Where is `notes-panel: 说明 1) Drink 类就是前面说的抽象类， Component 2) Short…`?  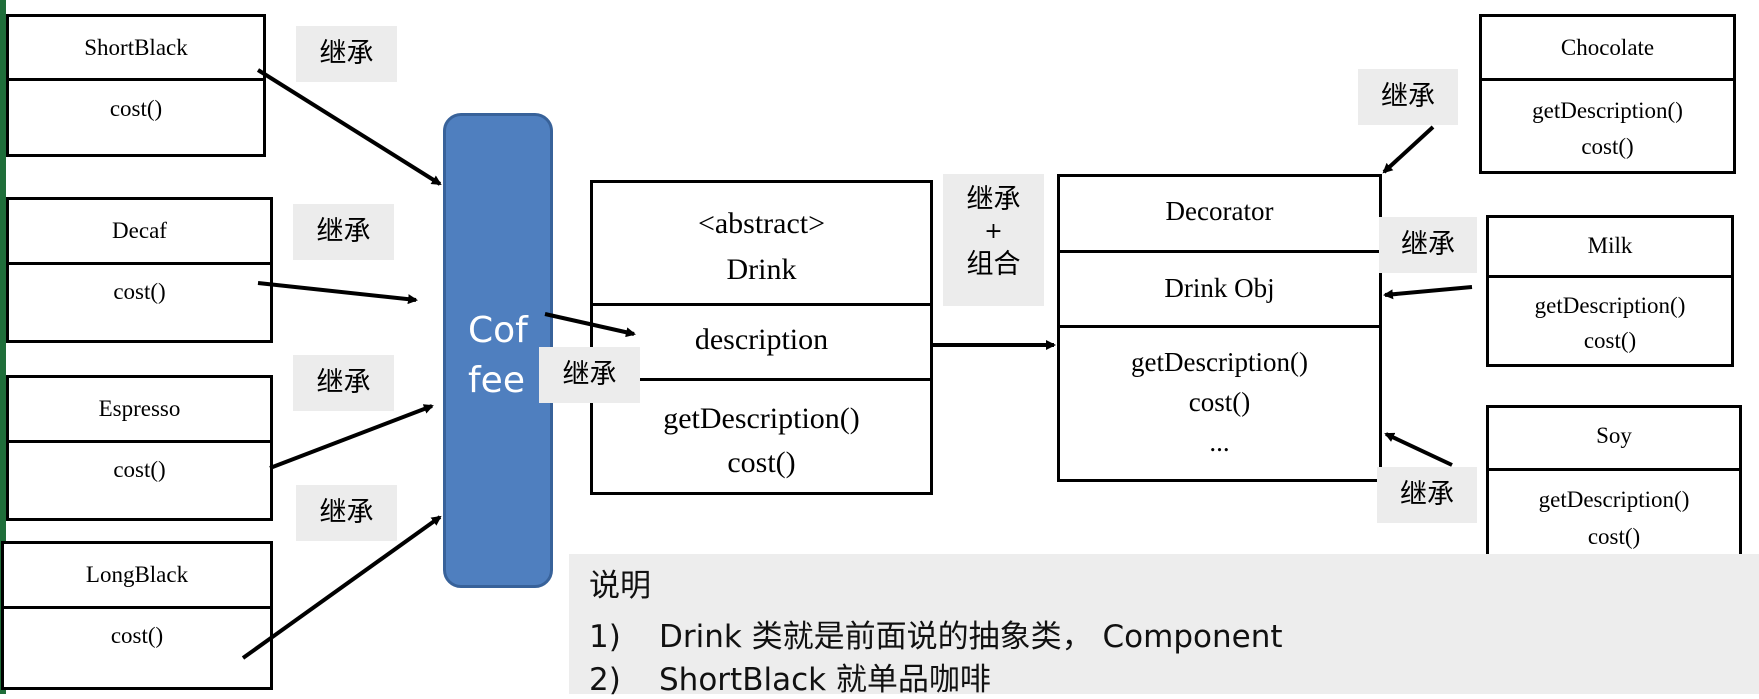 notes-panel: 说明 1) Drink 类就是前面说的抽象类， Component 2) Short… is located at coordinates (1164, 626).